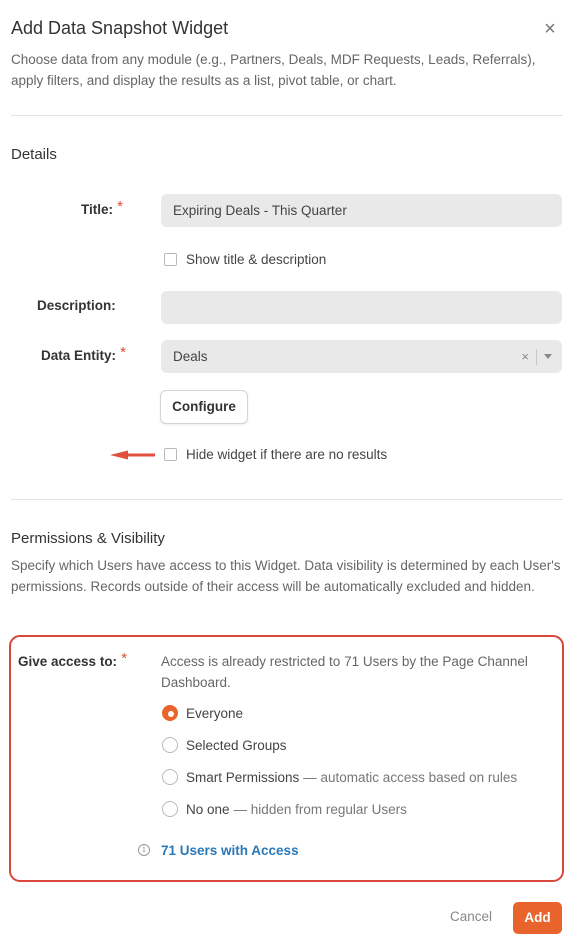 This screenshot has height=945, width=577. Describe the element at coordinates (525, 356) in the screenshot. I see `clear-icon: ×` at that location.